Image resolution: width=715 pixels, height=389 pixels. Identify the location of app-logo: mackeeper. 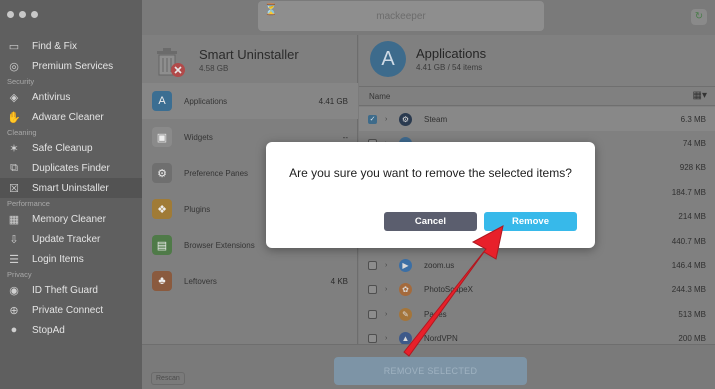
(401, 16).